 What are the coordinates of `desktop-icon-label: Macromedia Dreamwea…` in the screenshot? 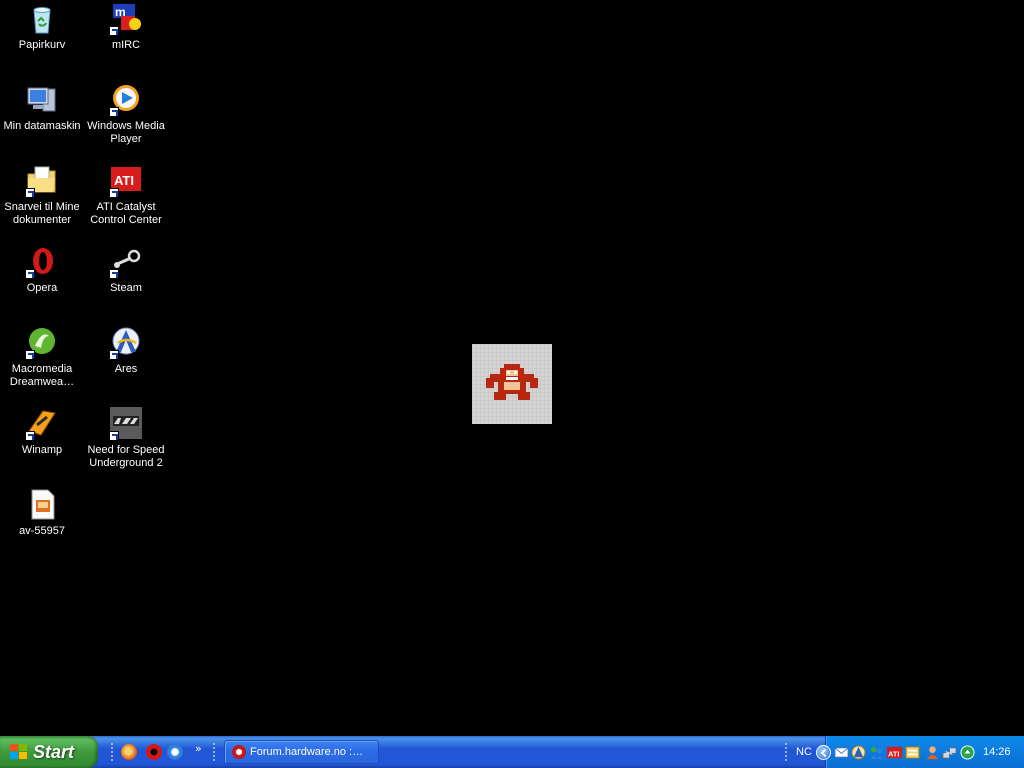 It's located at (42, 375).